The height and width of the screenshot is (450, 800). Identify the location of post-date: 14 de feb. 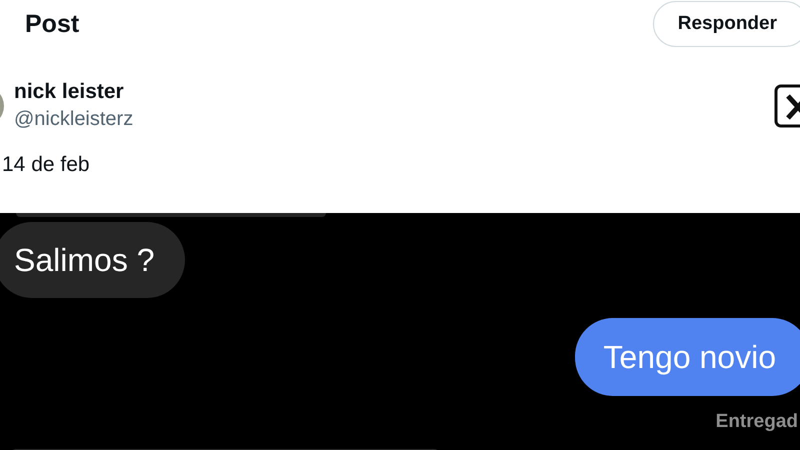
(46, 165).